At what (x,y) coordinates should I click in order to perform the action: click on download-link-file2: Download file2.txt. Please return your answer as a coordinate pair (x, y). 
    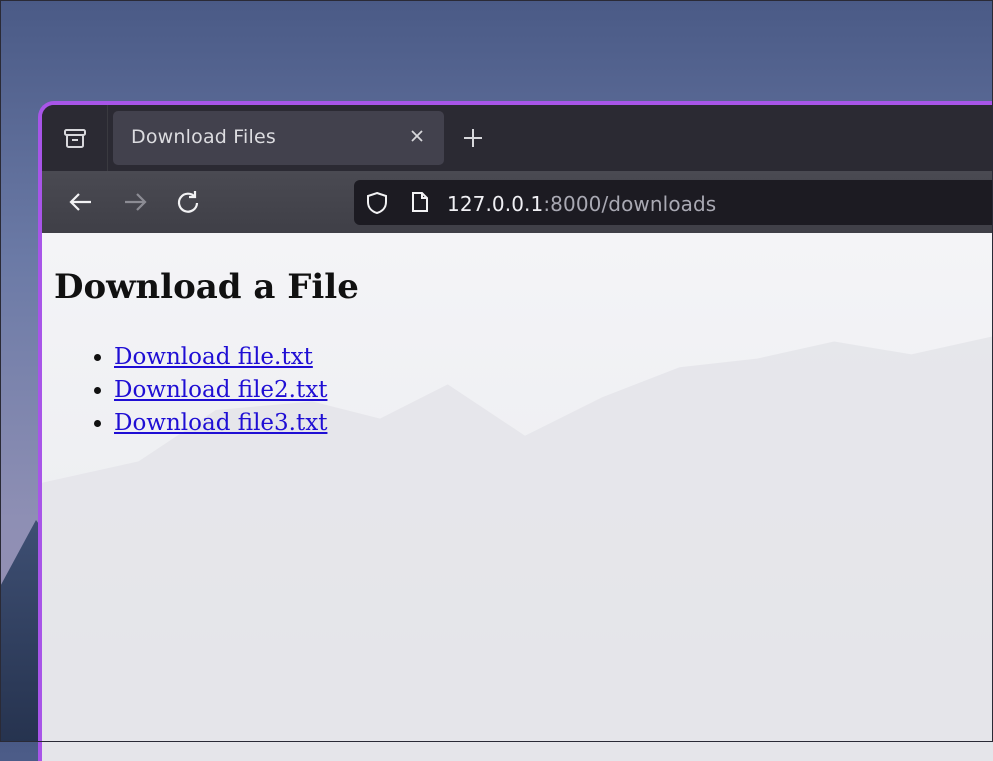
    Looking at the image, I should click on (220, 390).